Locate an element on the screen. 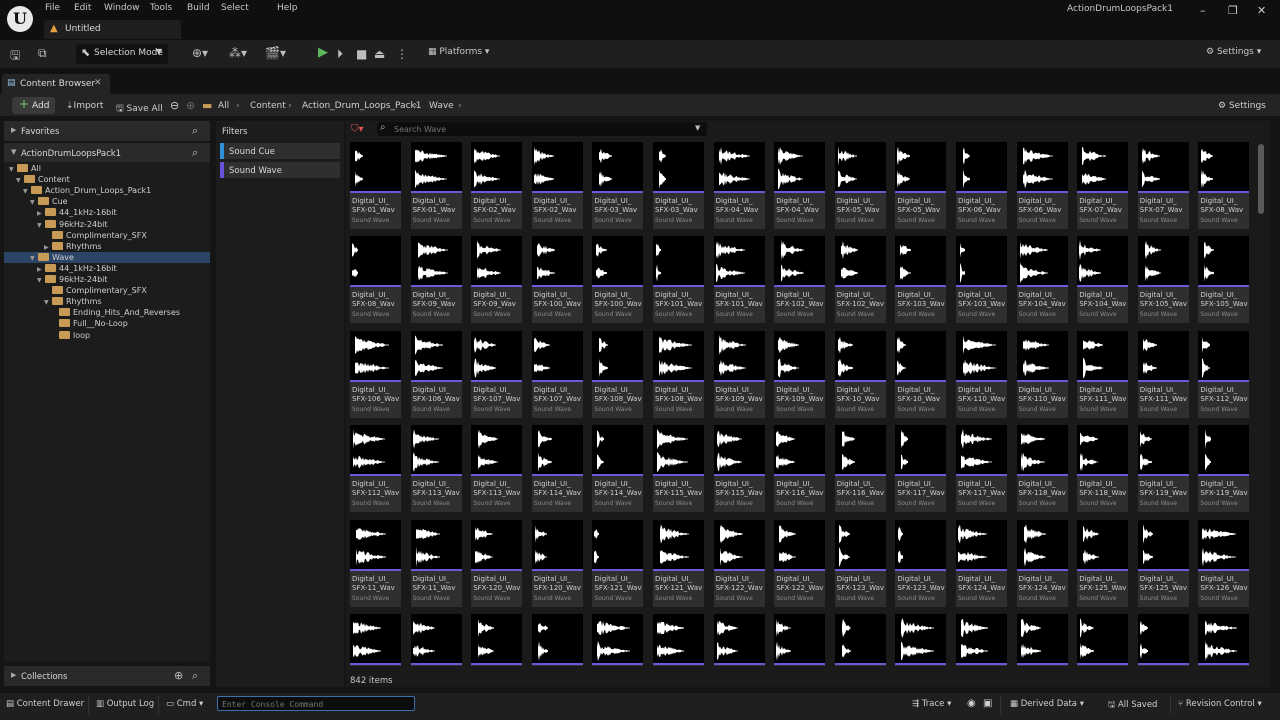 Image resolution: width=1280 pixels, height=720 pixels. asset-tile: Digital_UI_ SFX-124_Wav Sound Wave is located at coordinates (1042, 563).